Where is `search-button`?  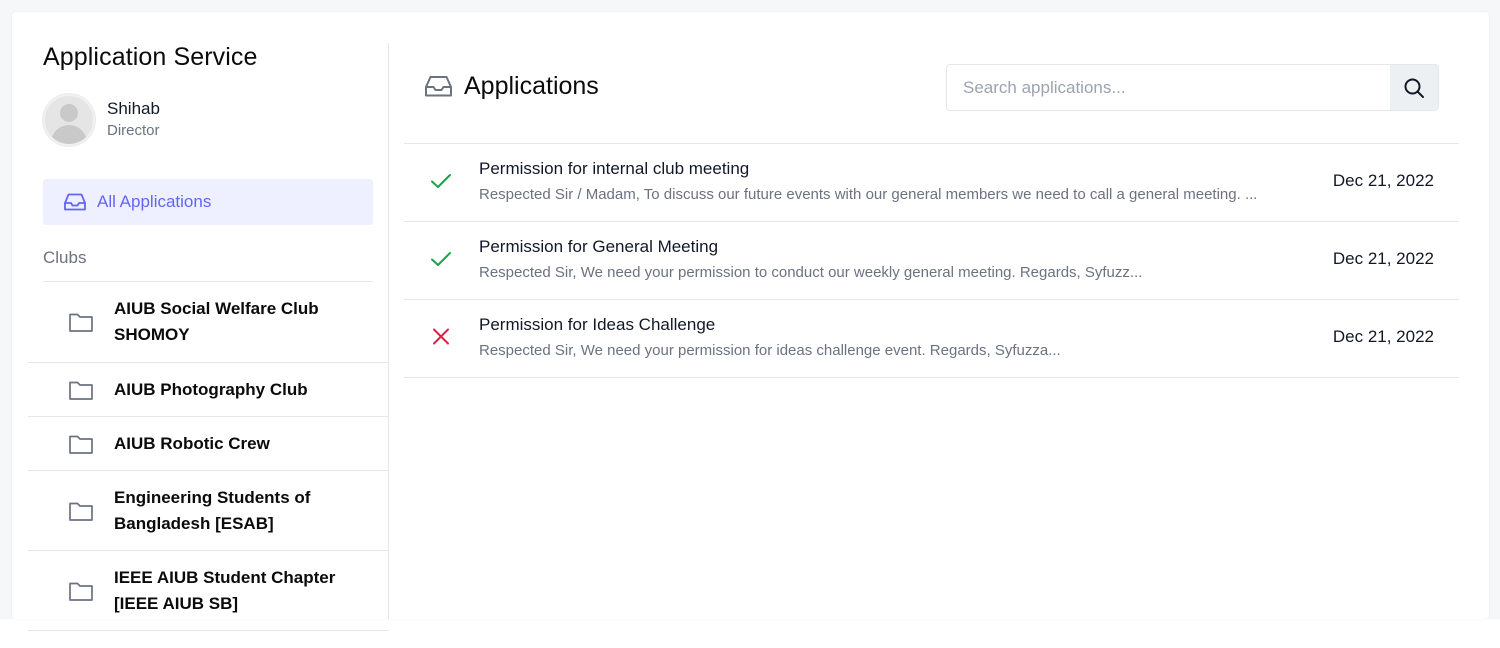 search-button is located at coordinates (1414, 87).